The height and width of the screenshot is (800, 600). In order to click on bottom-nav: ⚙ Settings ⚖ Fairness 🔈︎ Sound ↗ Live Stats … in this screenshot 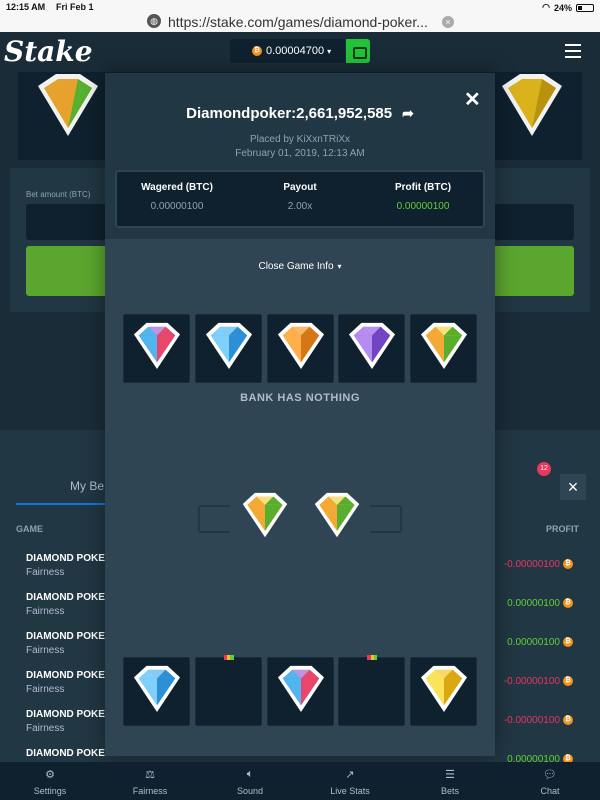, I will do `click(300, 781)`.